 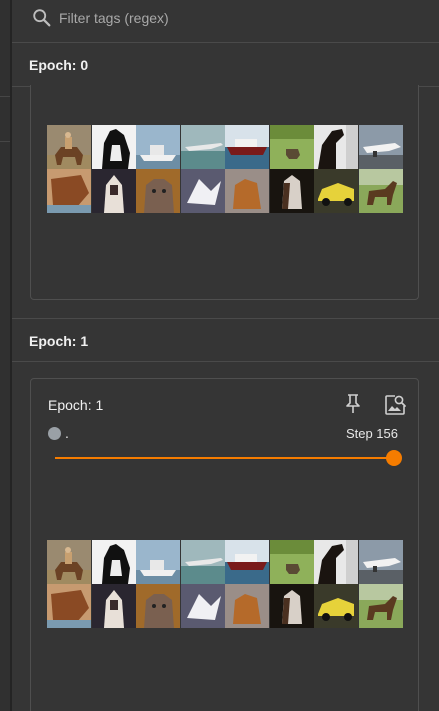 What do you see at coordinates (353, 404) in the screenshot?
I see `pin-icon` at bounding box center [353, 404].